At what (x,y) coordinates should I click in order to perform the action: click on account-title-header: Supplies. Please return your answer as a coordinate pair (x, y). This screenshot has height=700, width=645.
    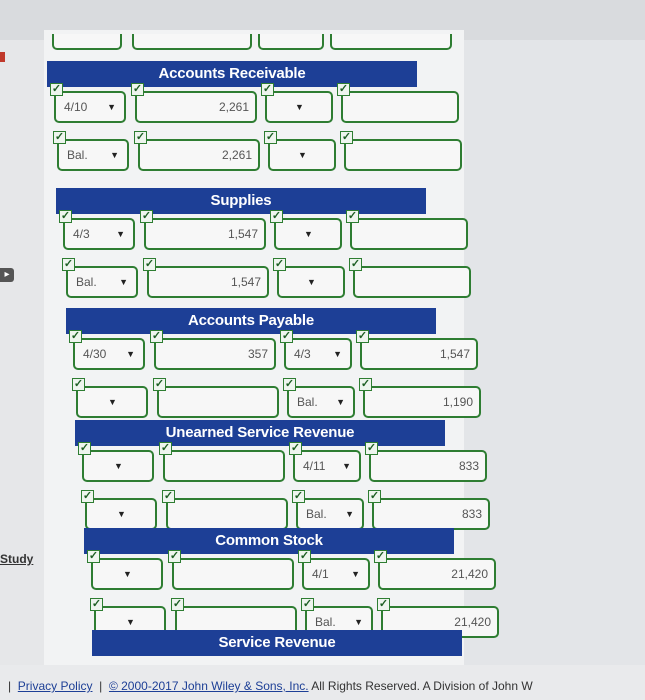
    Looking at the image, I should click on (241, 201).